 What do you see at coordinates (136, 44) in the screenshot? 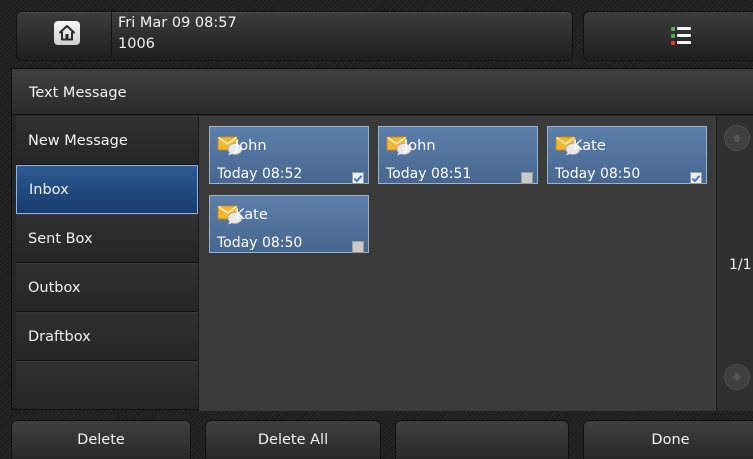
I see `extension-number: 1006` at bounding box center [136, 44].